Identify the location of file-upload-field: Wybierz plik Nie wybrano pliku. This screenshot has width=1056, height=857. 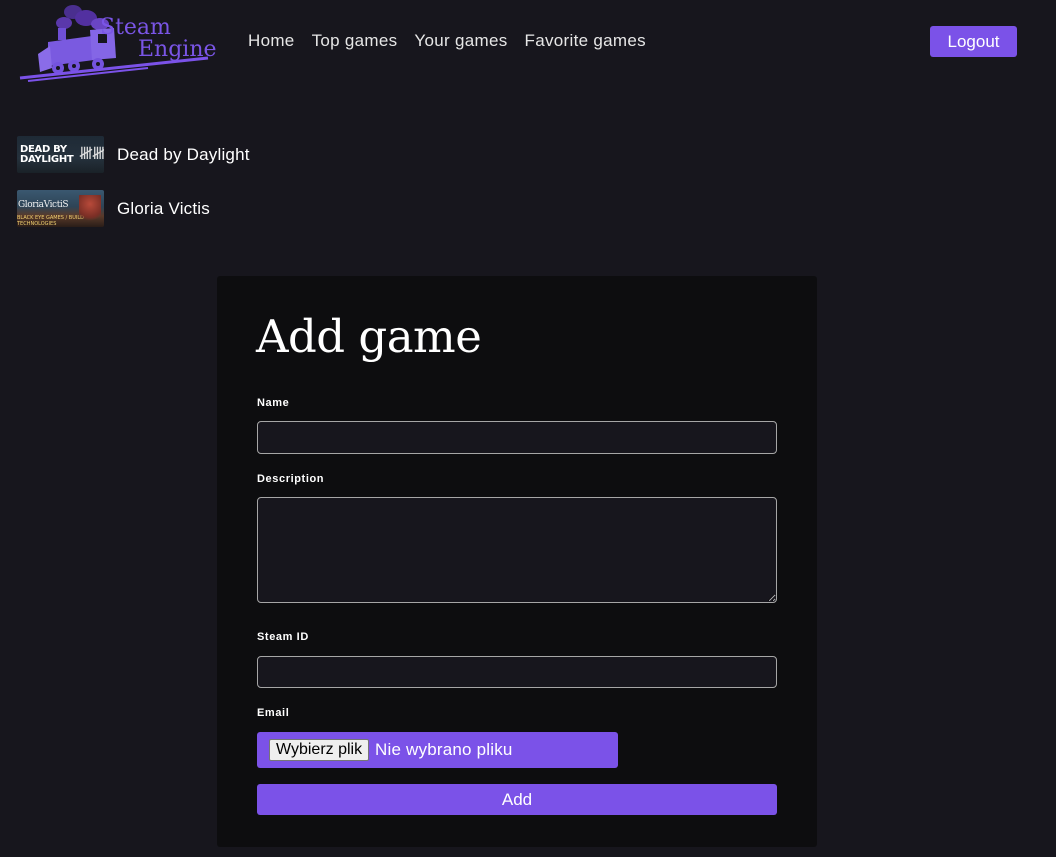
(437, 750).